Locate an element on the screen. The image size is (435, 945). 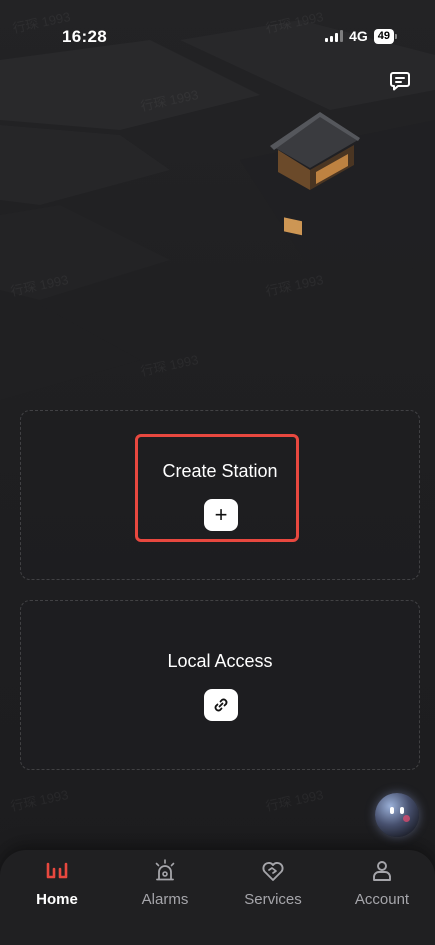
message-square-icon is located at coordinates (400, 81).